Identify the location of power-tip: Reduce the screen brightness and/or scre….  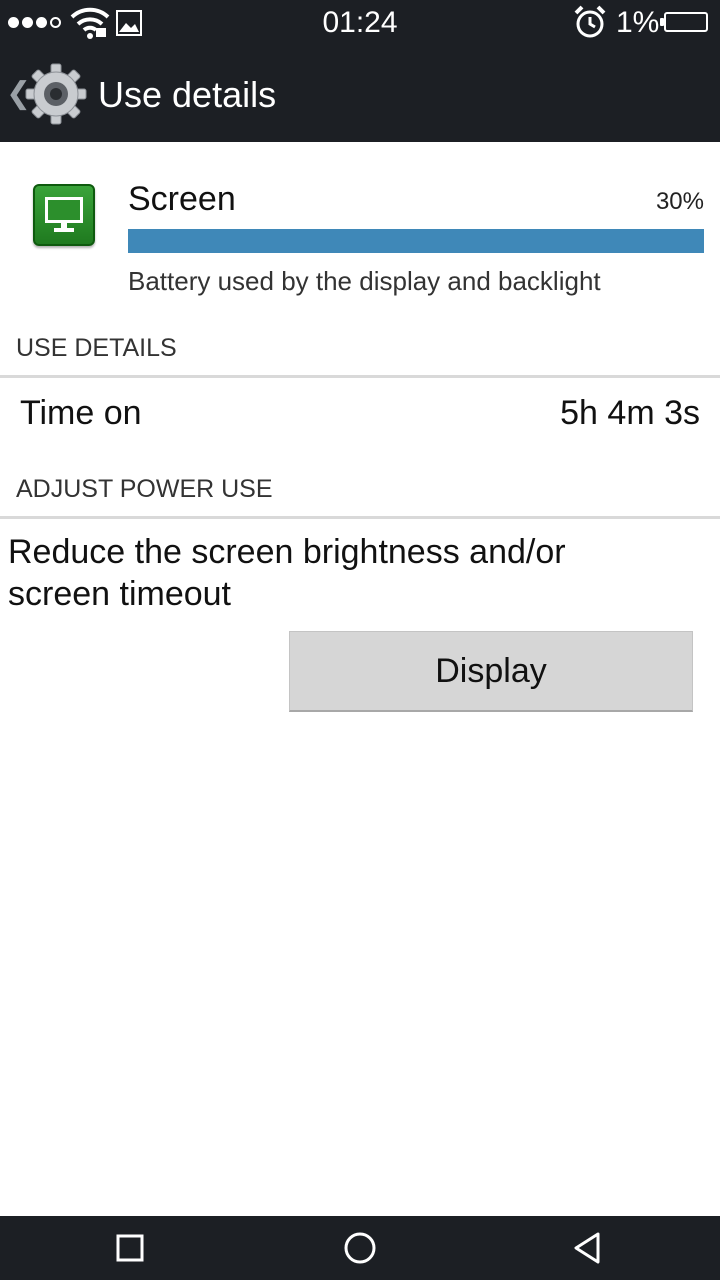
(287, 573).